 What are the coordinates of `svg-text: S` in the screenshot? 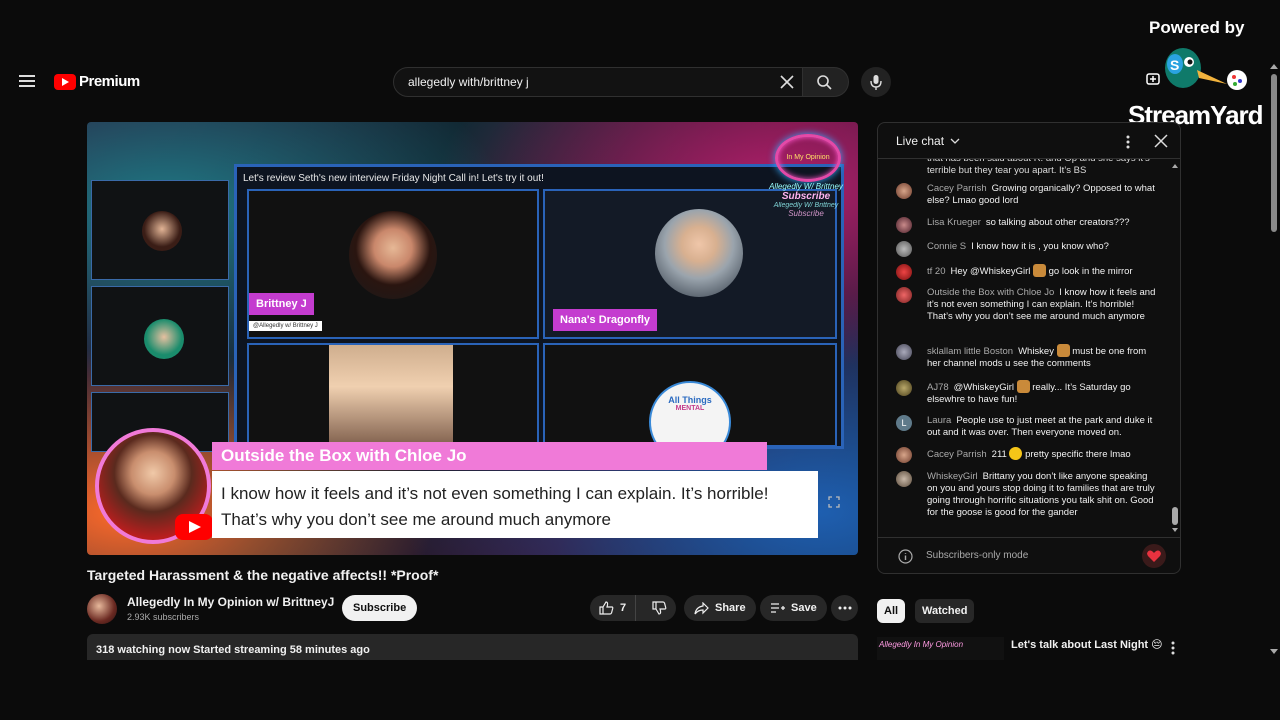 It's located at (1174, 65).